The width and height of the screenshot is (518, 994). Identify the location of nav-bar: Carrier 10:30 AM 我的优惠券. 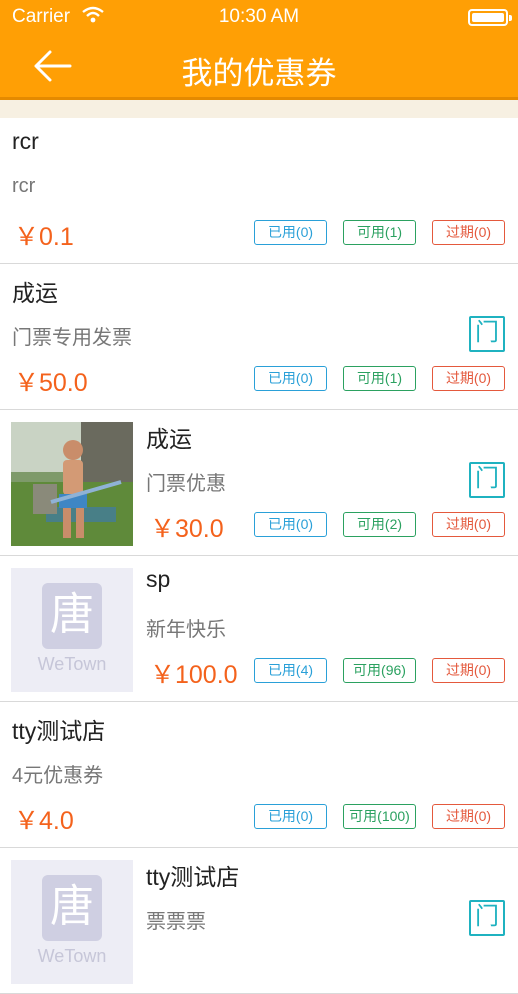
(259, 50).